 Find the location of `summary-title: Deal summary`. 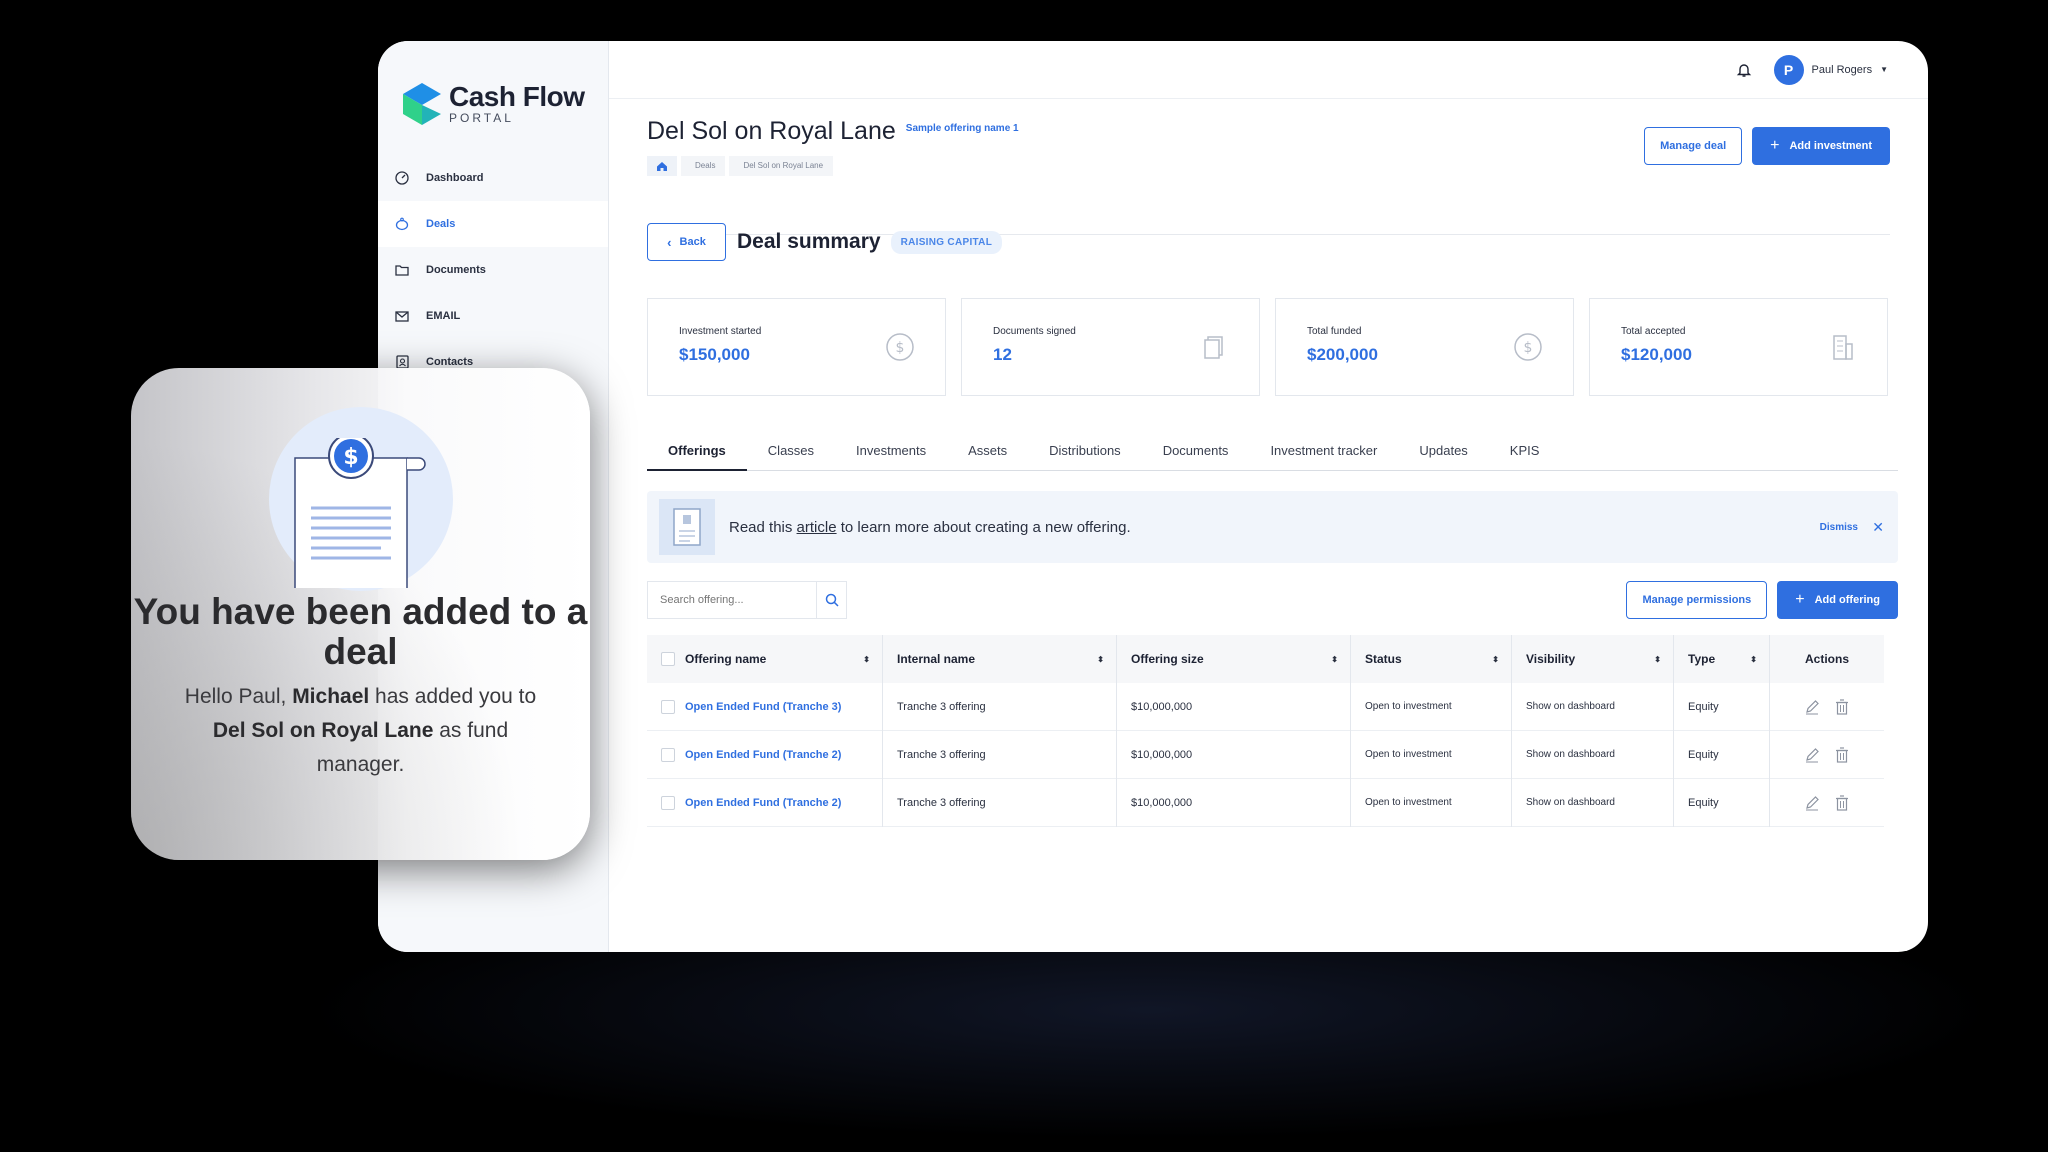

summary-title: Deal summary is located at coordinates (809, 241).